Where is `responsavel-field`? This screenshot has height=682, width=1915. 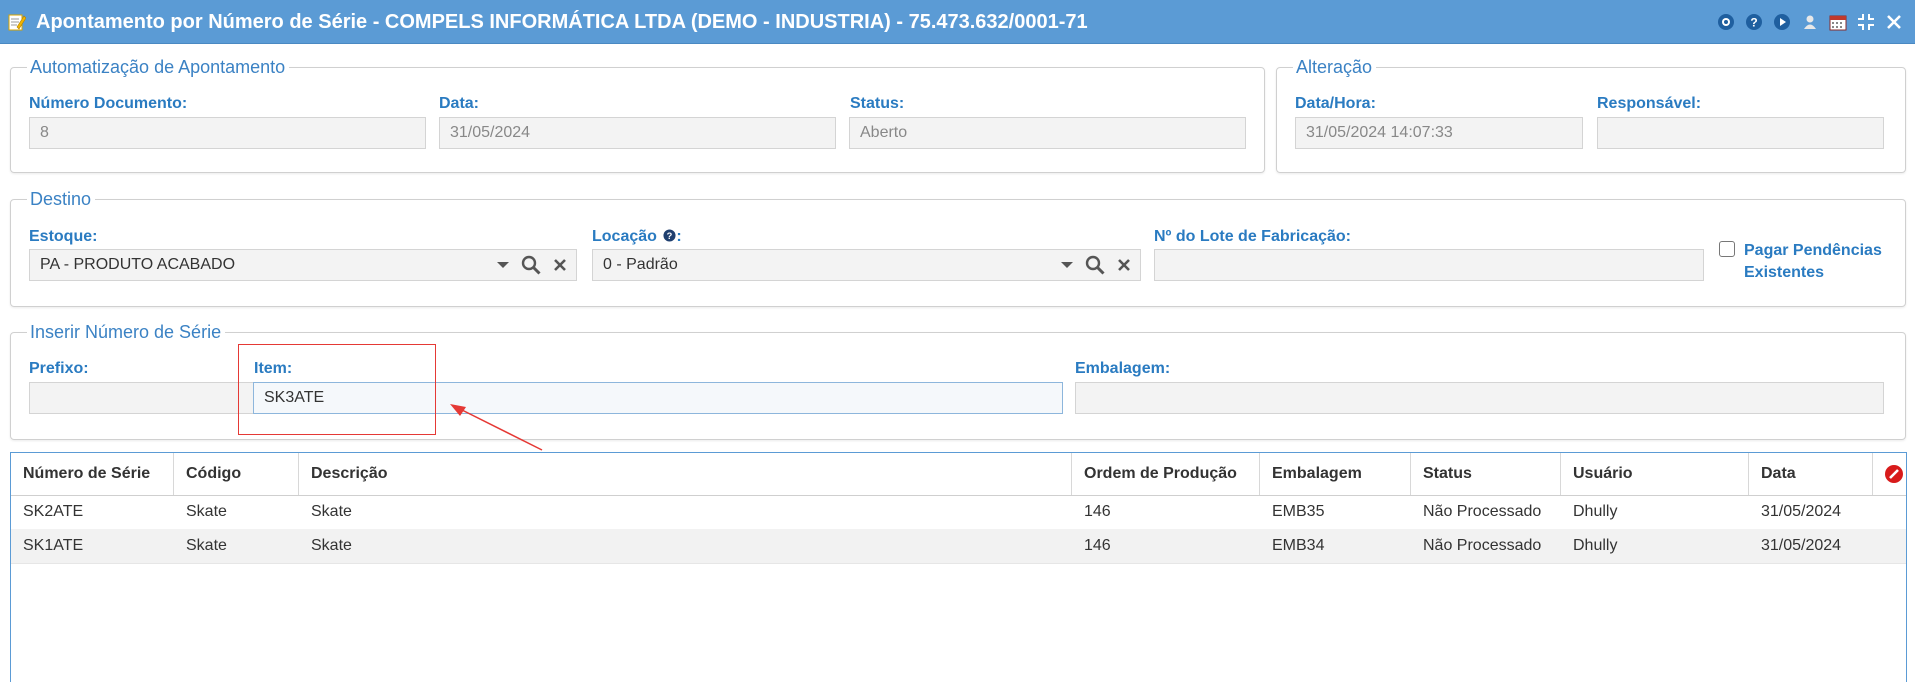
responsavel-field is located at coordinates (1740, 133).